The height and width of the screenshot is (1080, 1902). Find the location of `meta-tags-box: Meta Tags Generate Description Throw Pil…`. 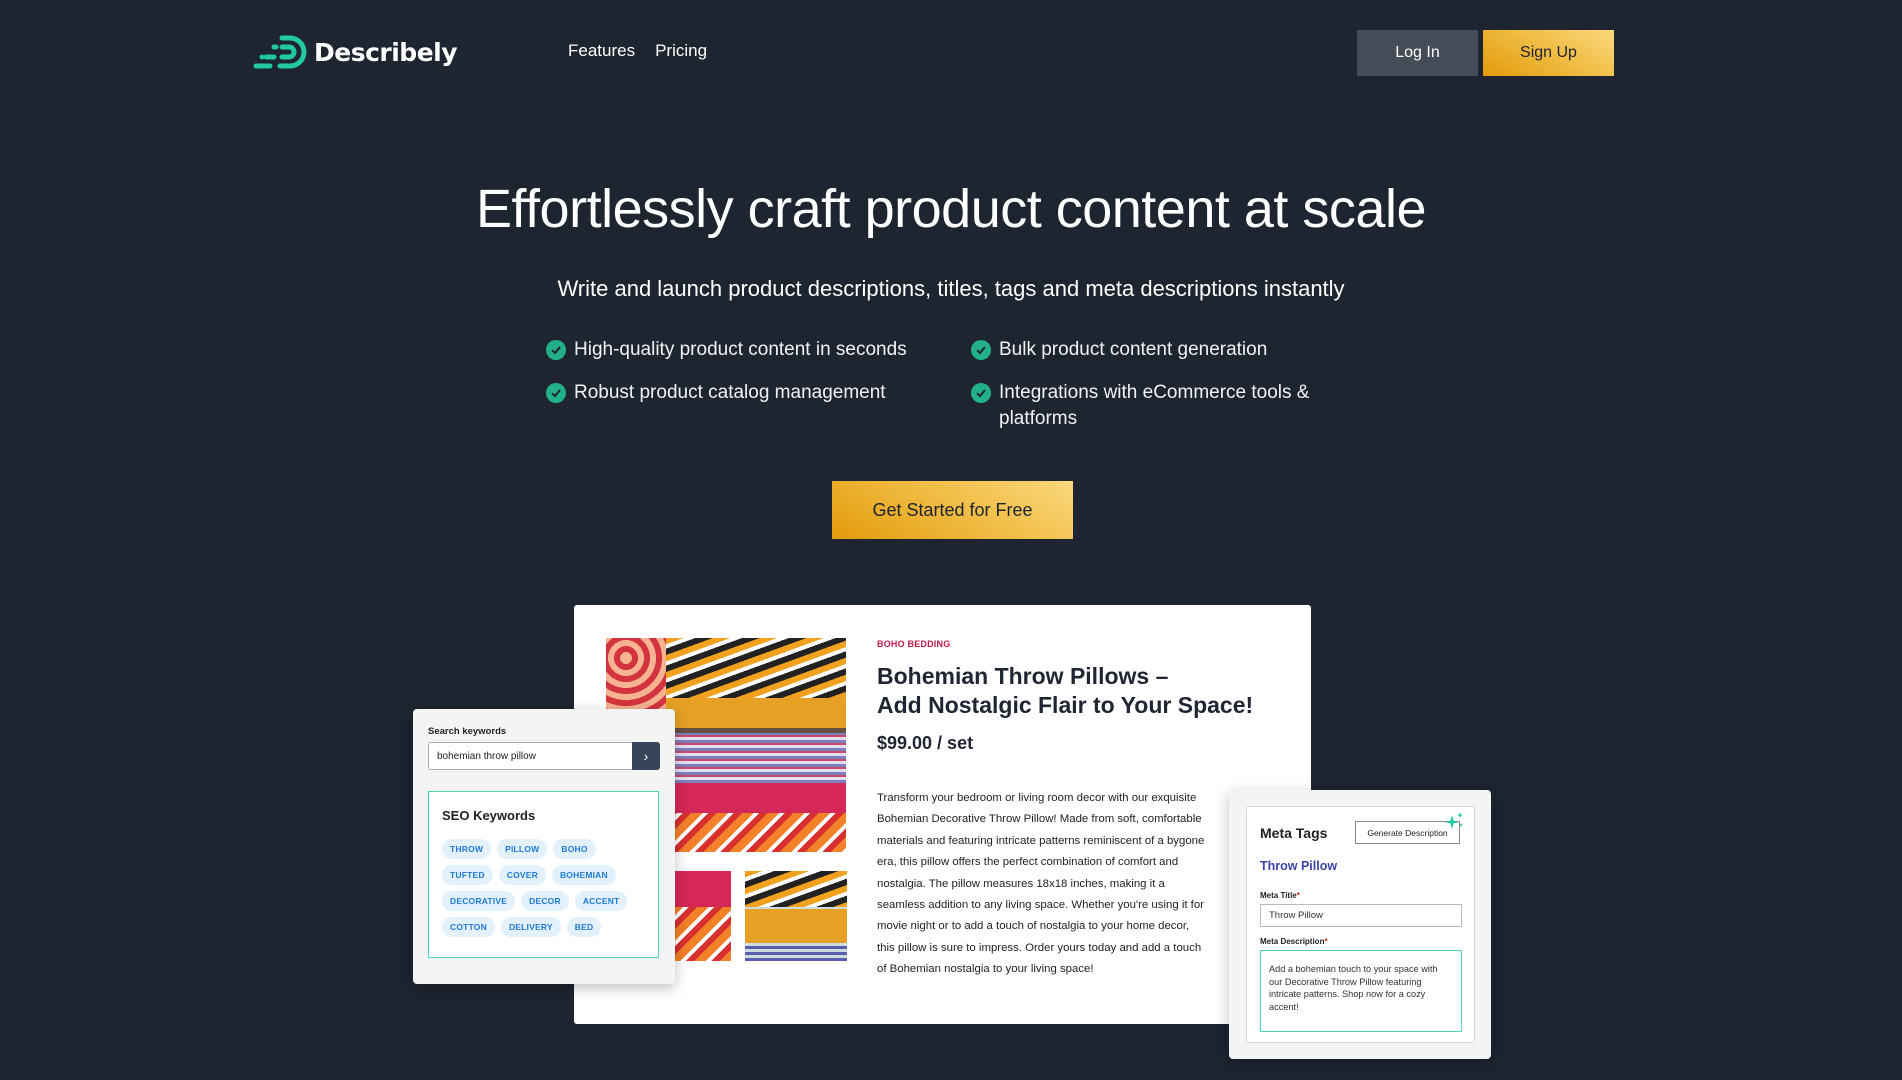

meta-tags-box: Meta Tags Generate Description Throw Pil… is located at coordinates (1360, 924).